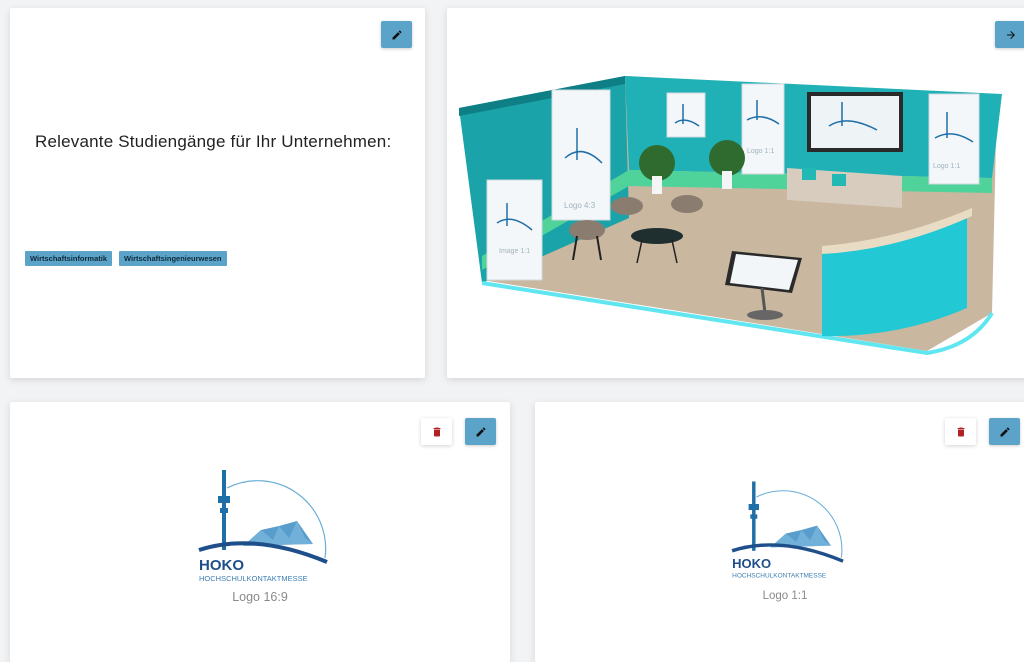 The width and height of the screenshot is (1024, 662). Describe the element at coordinates (173, 258) in the screenshot. I see `study-tag: Wirtschaftsingenieurwesen` at that location.